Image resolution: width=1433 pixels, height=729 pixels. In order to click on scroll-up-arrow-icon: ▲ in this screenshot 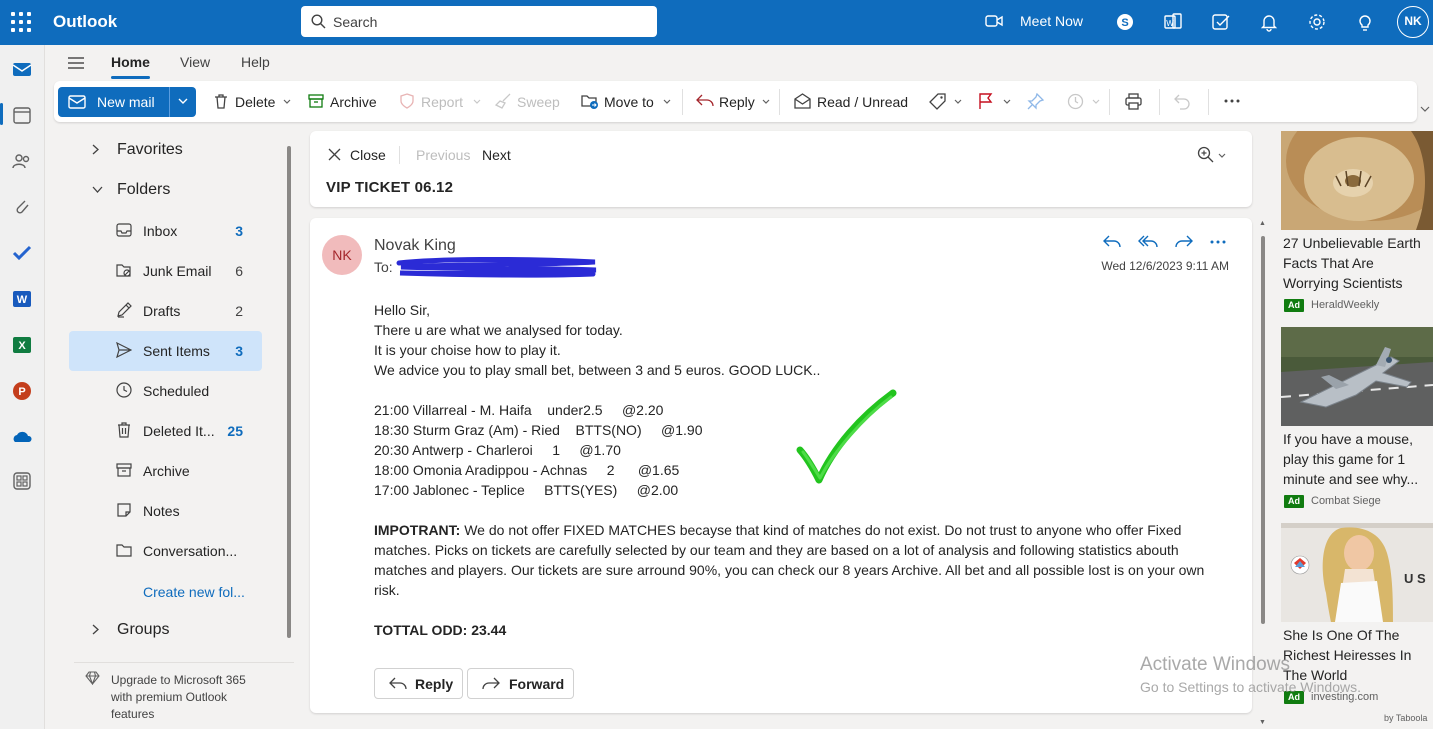, I will do `click(1262, 223)`.